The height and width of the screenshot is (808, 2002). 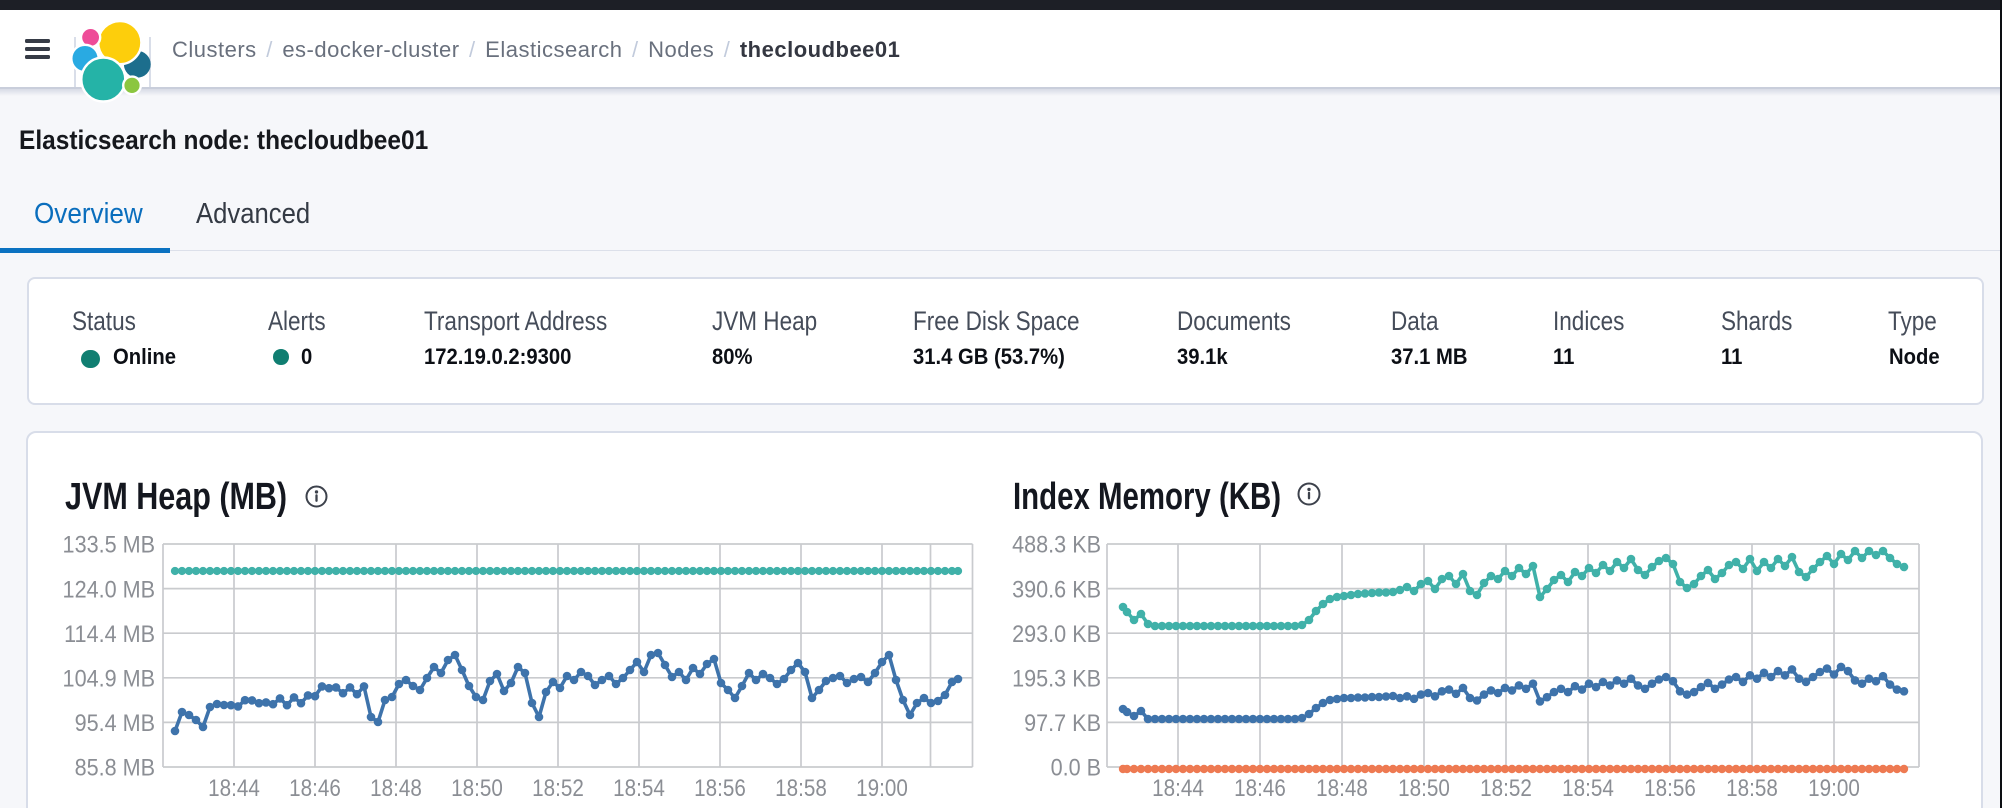 What do you see at coordinates (1056, 633) in the screenshot?
I see `svg-text: 293.0 KB` at bounding box center [1056, 633].